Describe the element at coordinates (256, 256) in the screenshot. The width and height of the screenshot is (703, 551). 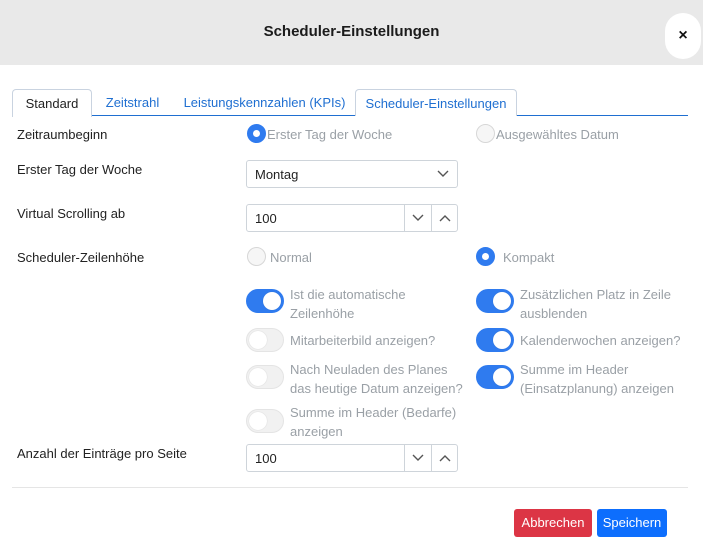
I see `radio-row-normal` at that location.